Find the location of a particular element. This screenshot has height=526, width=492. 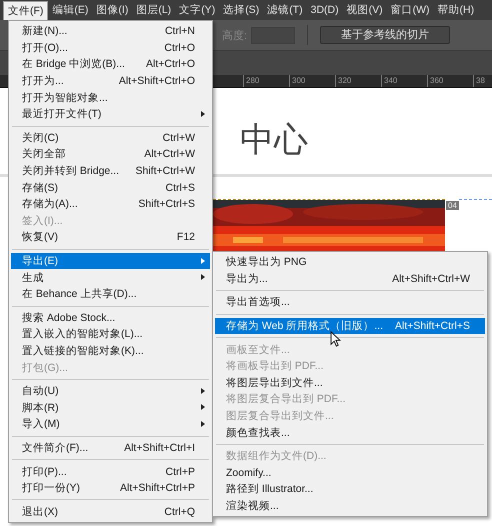

menu-item: 存储为 Web 所用格式（旧版）... Alt+Shift+Ctrl+S is located at coordinates (350, 326).